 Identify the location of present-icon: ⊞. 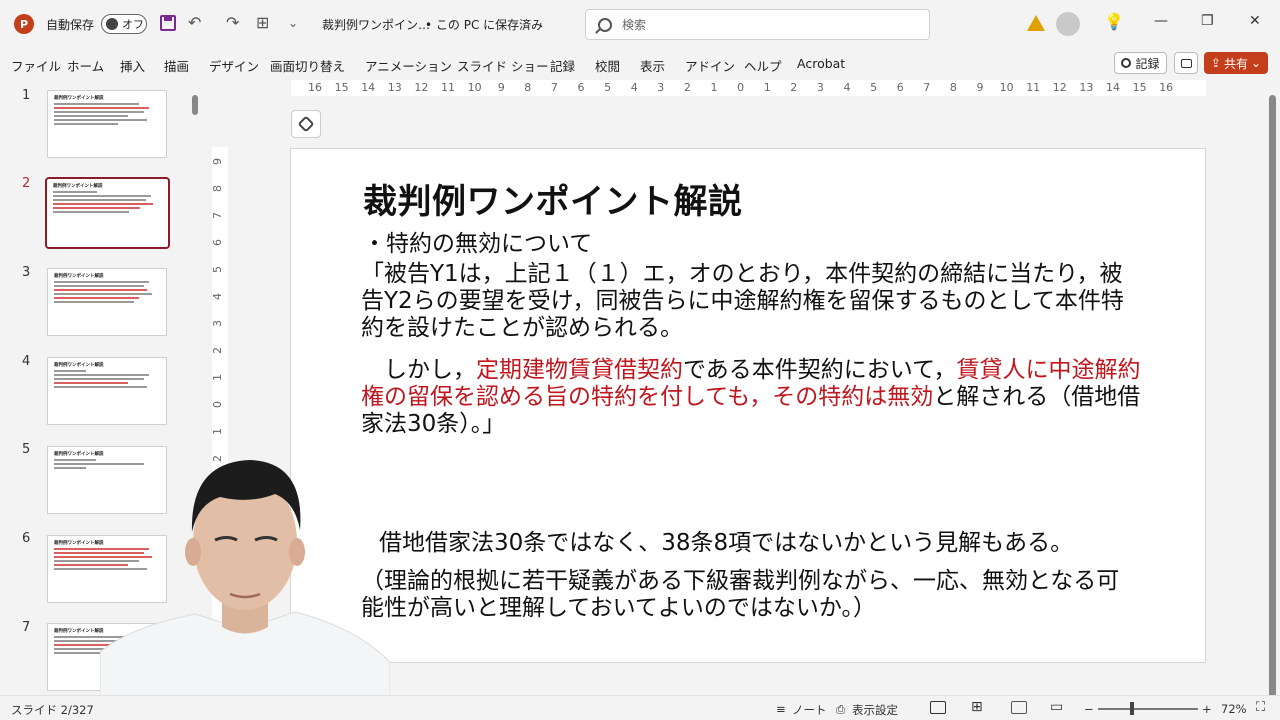
(262, 22).